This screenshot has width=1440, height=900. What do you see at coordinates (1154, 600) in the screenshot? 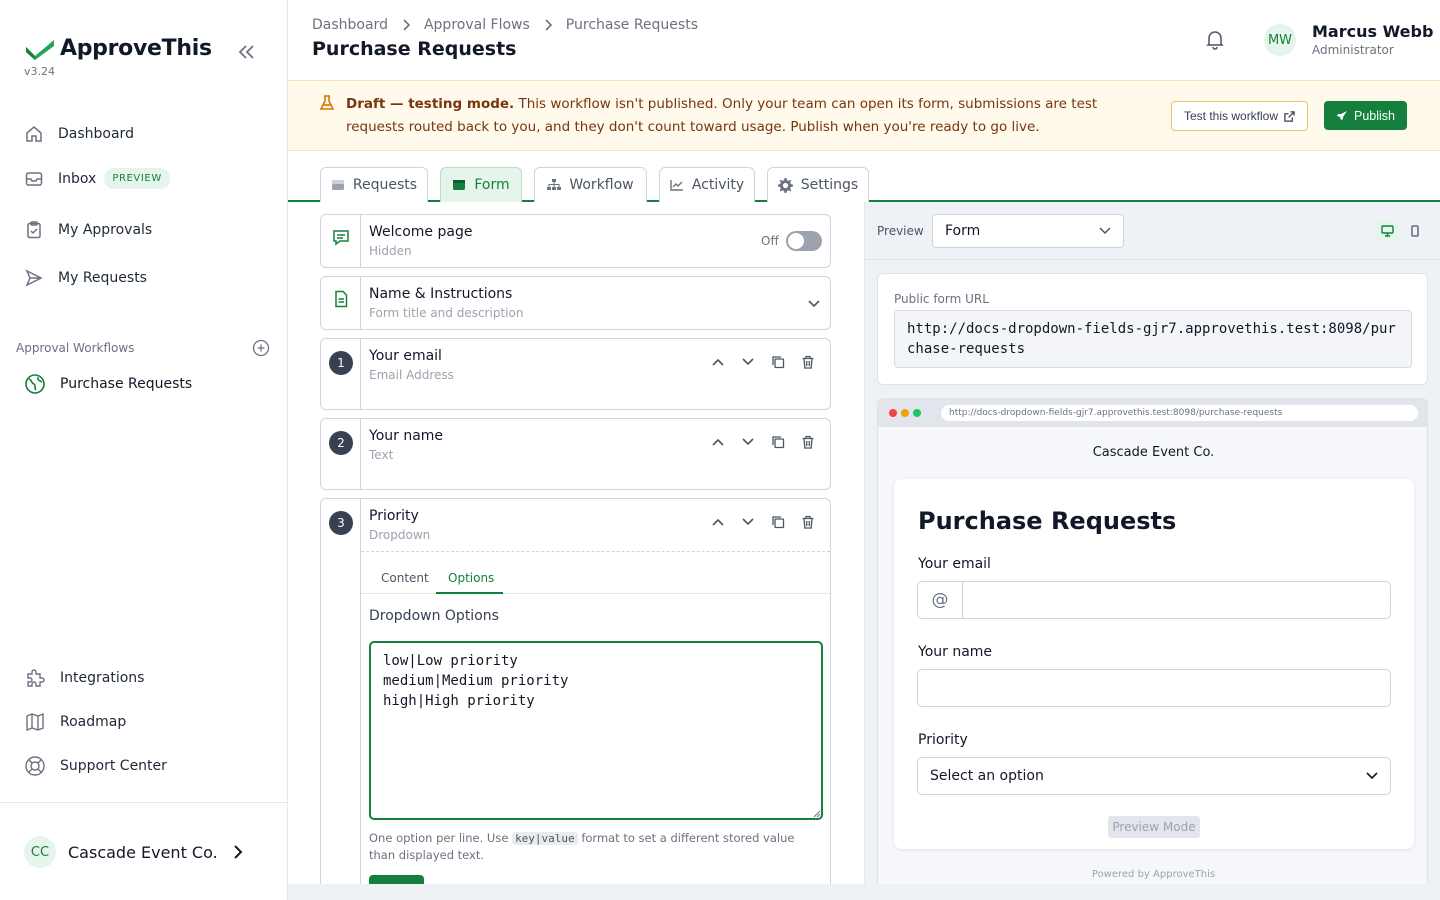
I see `preview-email-input: @` at bounding box center [1154, 600].